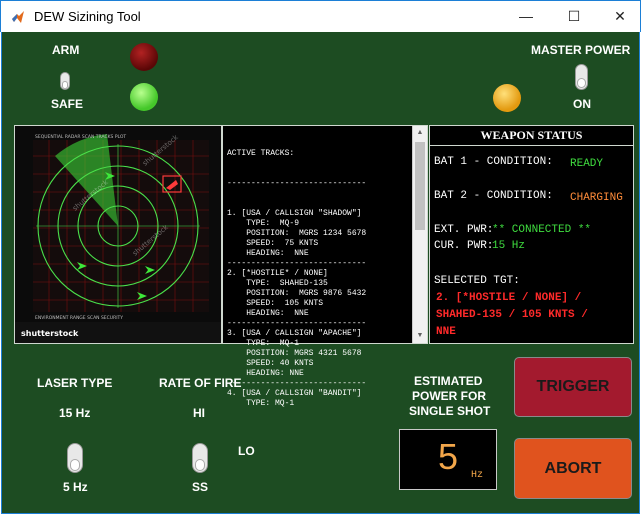 The width and height of the screenshot is (641, 515). I want to click on track-line: POSITION: MGRS 9876 5432, so click(297, 293).